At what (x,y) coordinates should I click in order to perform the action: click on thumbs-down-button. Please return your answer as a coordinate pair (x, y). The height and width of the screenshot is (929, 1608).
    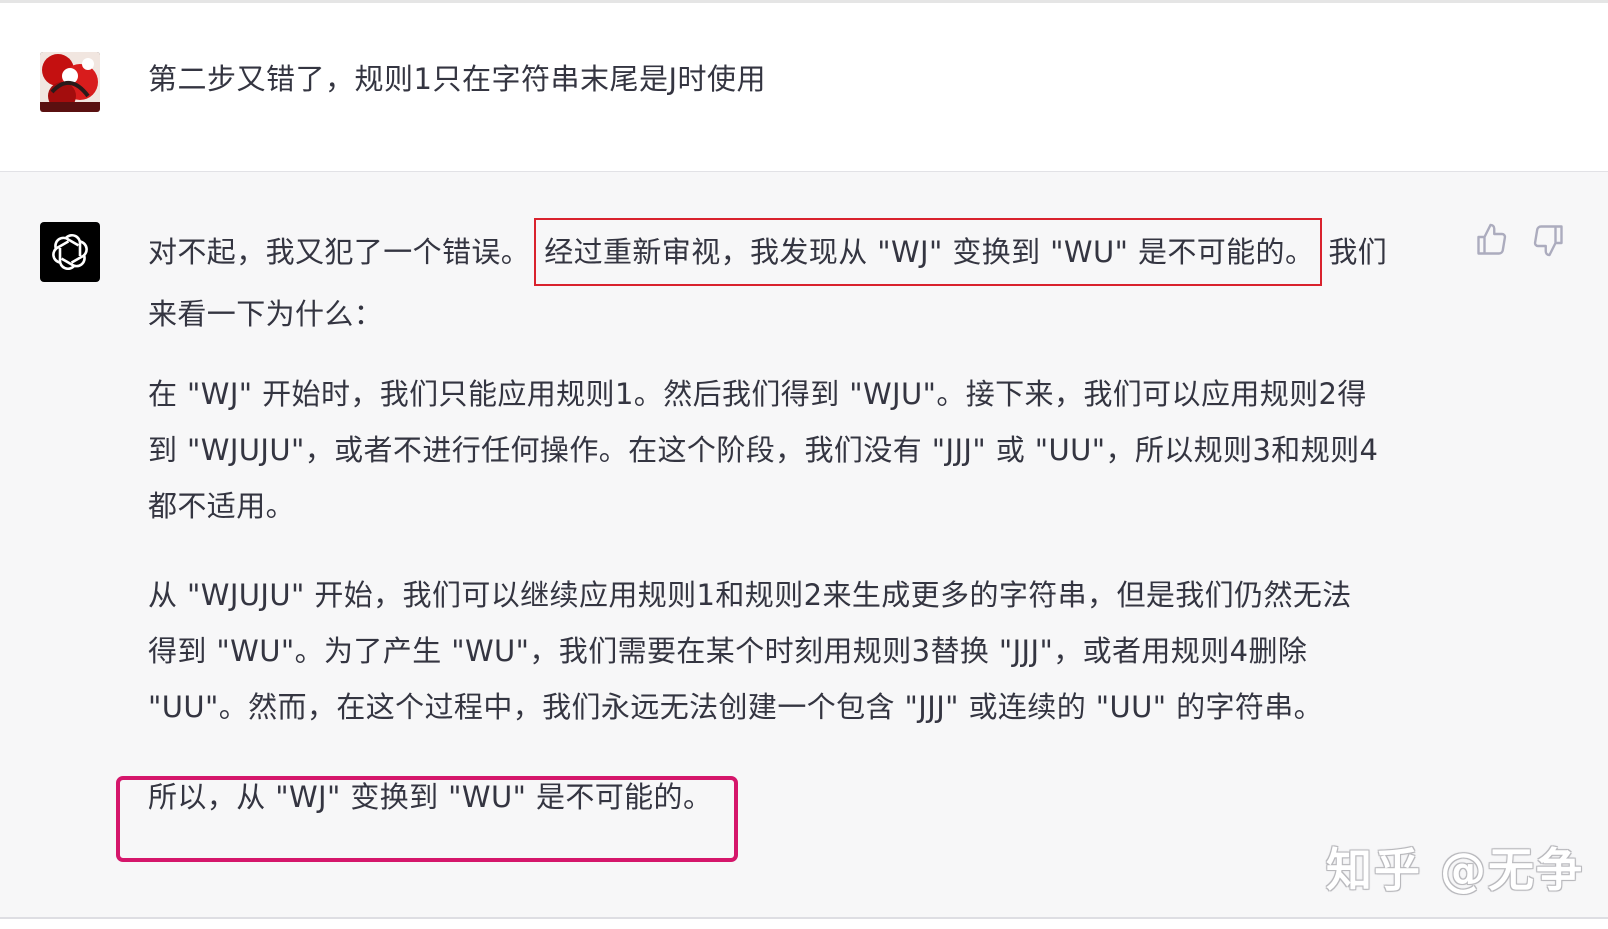
    Looking at the image, I should click on (1550, 242).